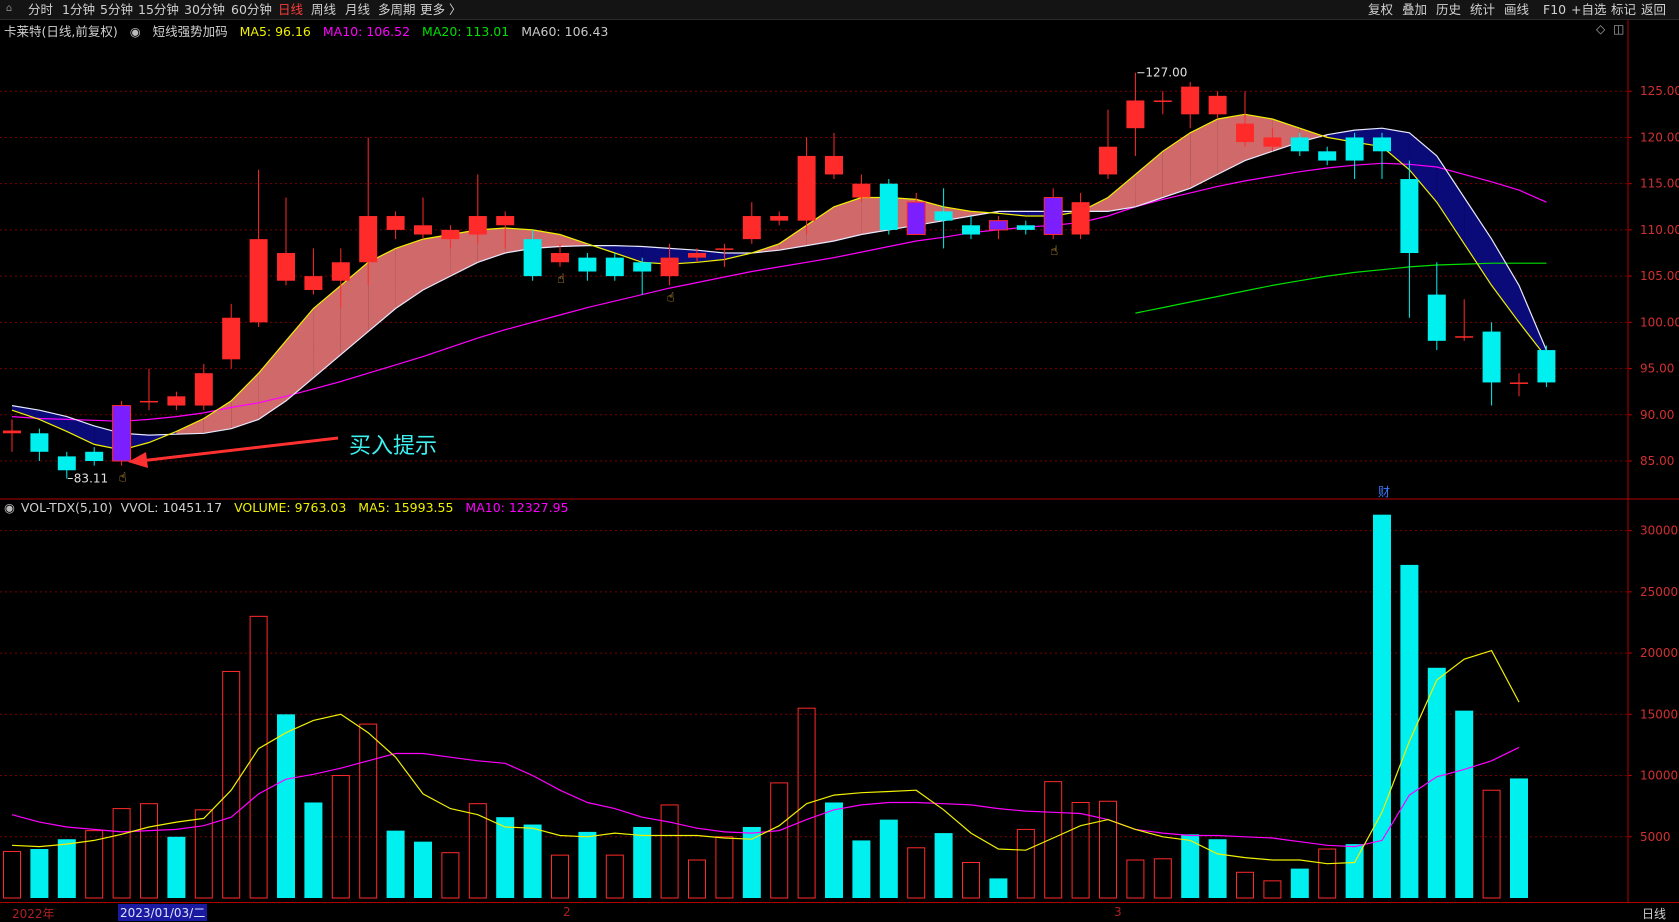 This screenshot has height=922, width=1679. I want to click on buy-hint-arrow-shaft, so click(239, 449).